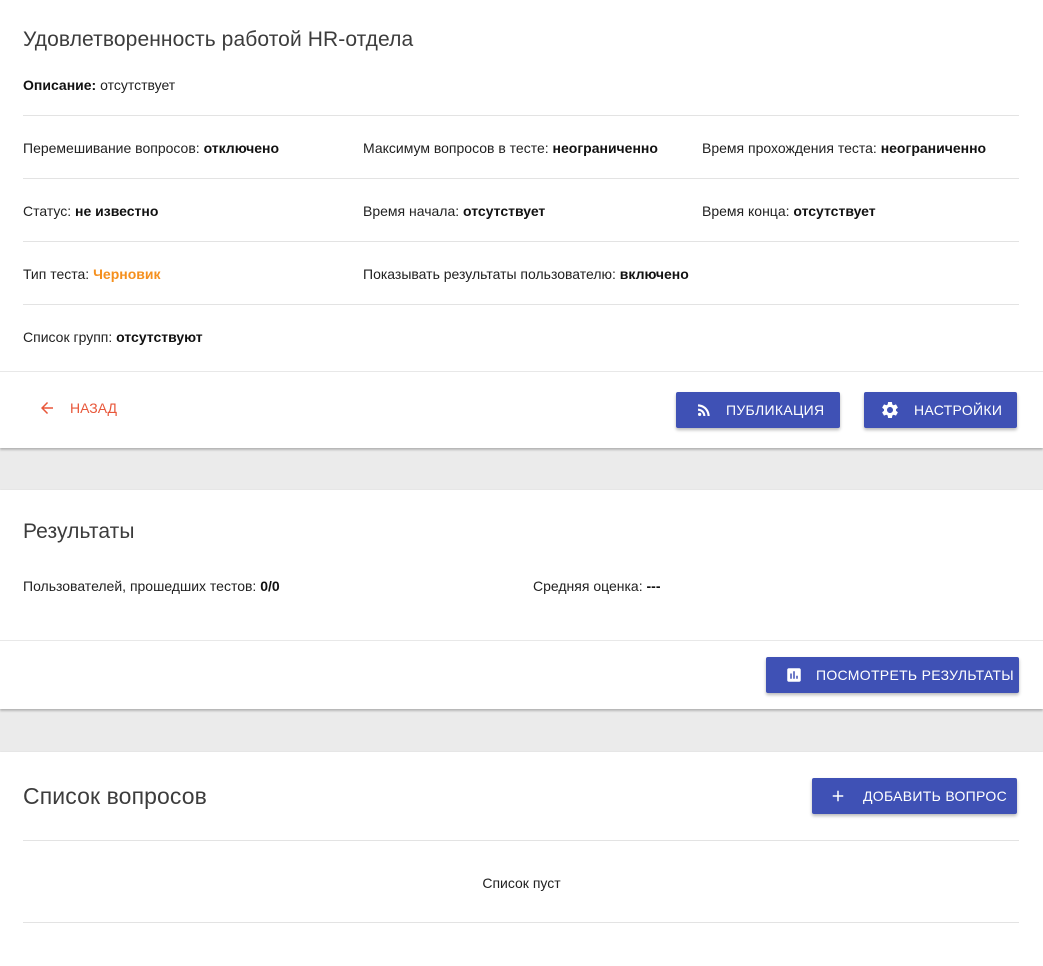  I want to click on field-label: Тип теста:, so click(58, 274).